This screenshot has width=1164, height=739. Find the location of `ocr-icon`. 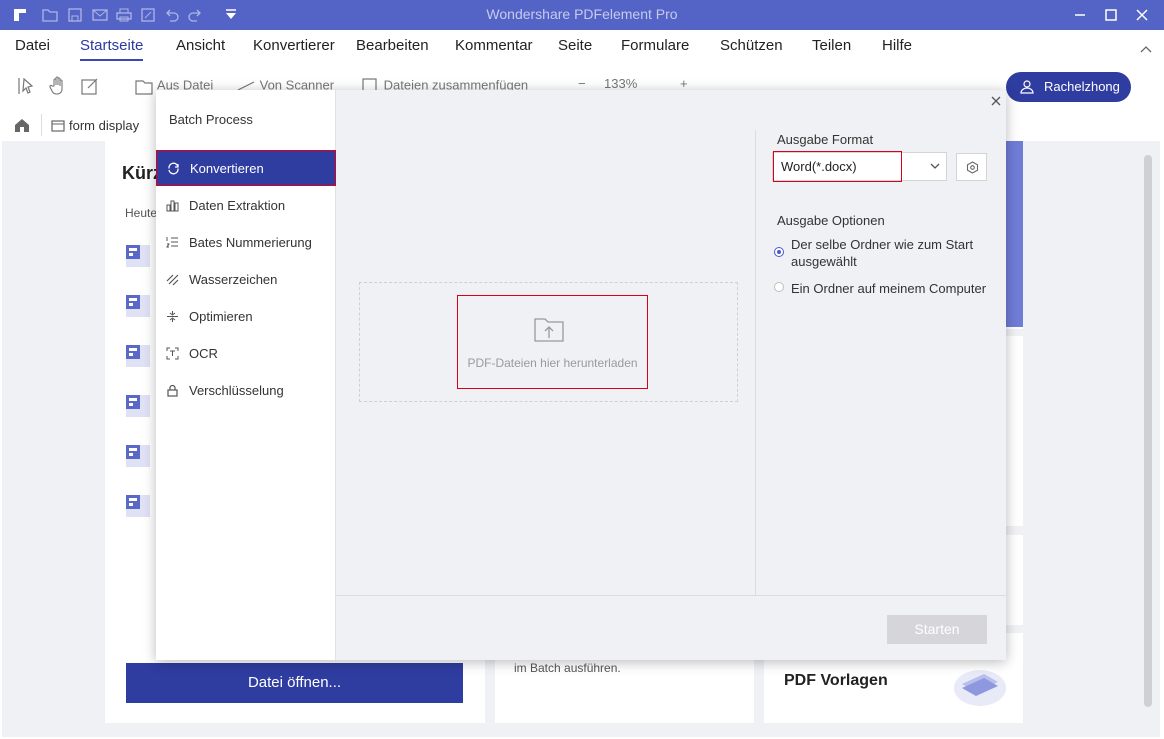

ocr-icon is located at coordinates (172, 353).